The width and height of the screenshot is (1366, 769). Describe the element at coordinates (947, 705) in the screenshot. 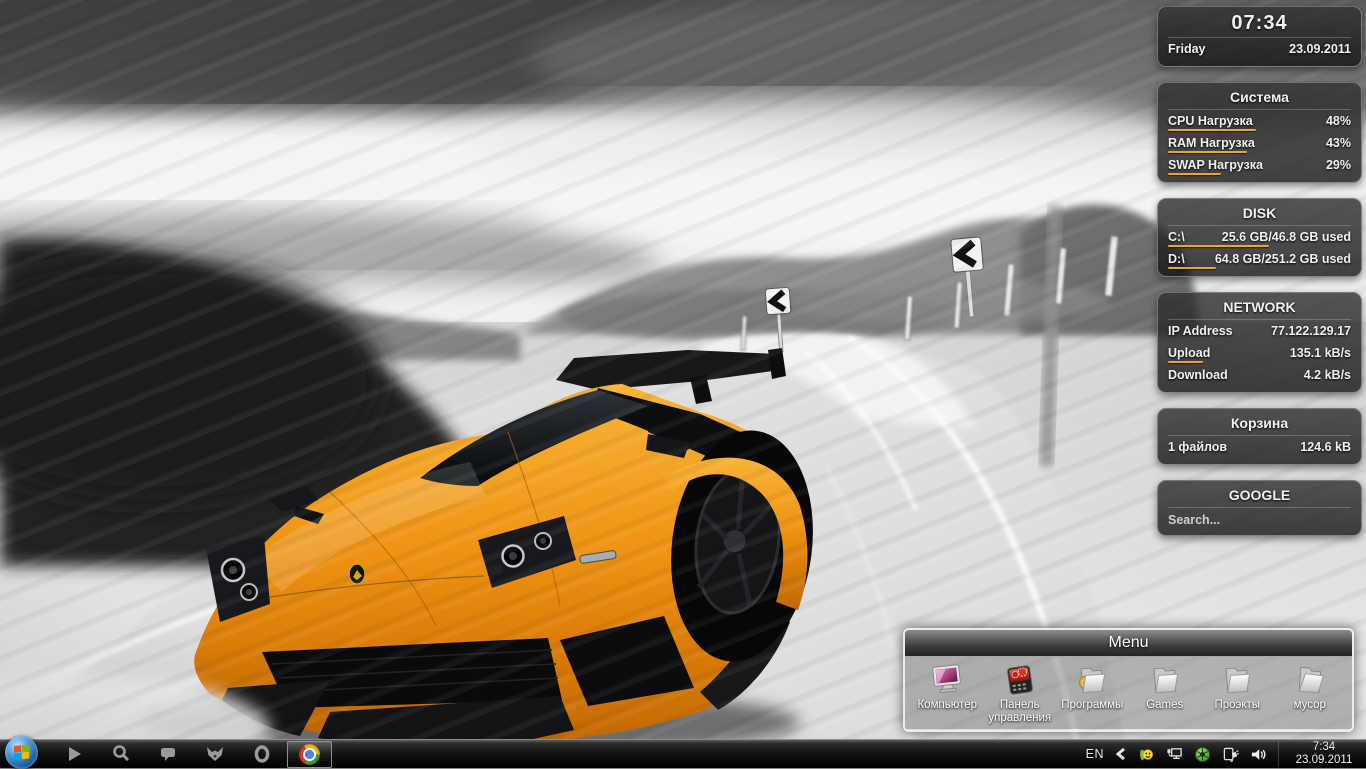

I see `menu-item-label: Компьютер` at that location.